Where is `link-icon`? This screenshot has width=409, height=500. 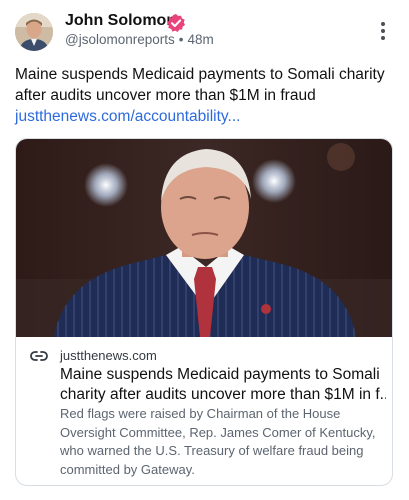
link-icon is located at coordinates (39, 356).